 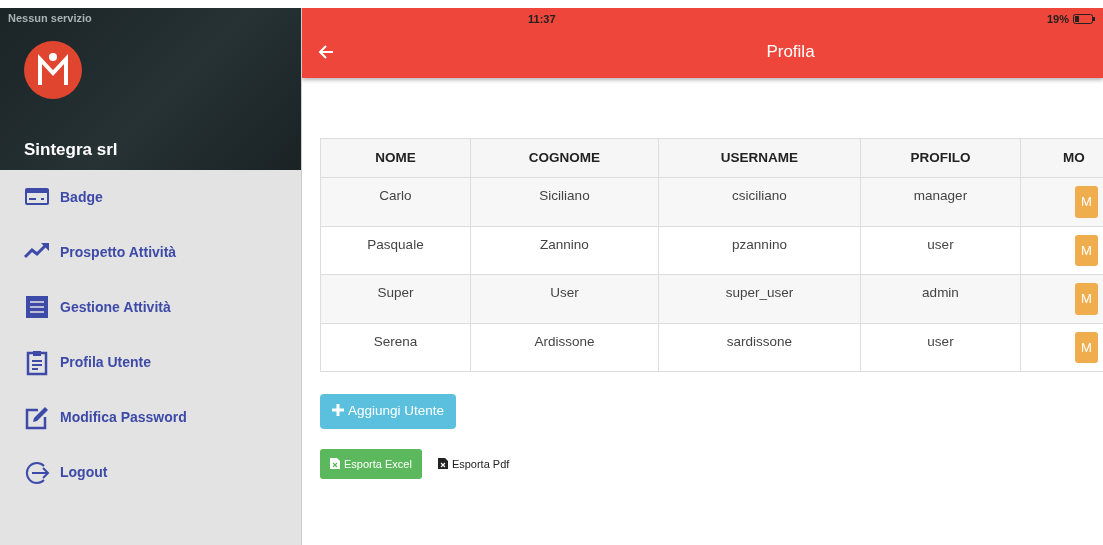 I want to click on edit-icon, so click(x=37, y=417).